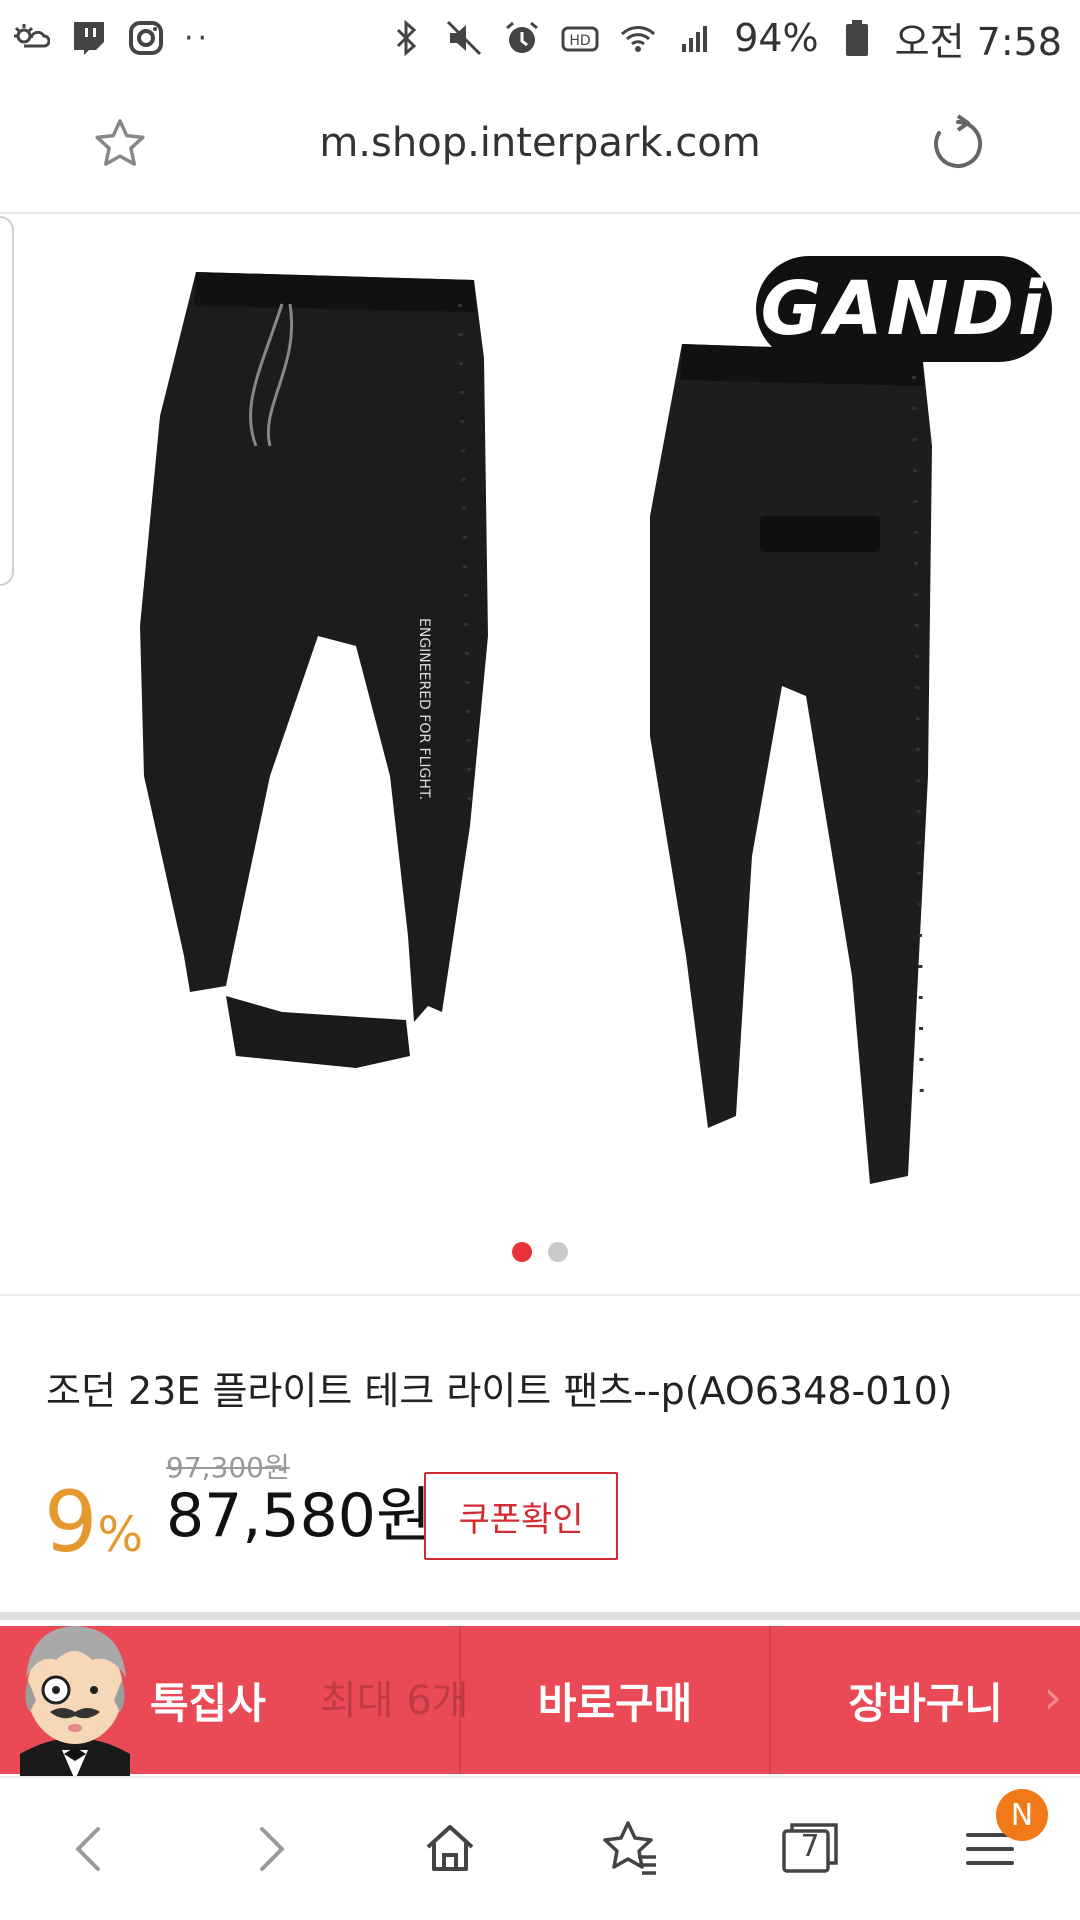 Image resolution: width=1080 pixels, height=1920 pixels. I want to click on action-ghost-text: 최대 6개, so click(394, 1701).